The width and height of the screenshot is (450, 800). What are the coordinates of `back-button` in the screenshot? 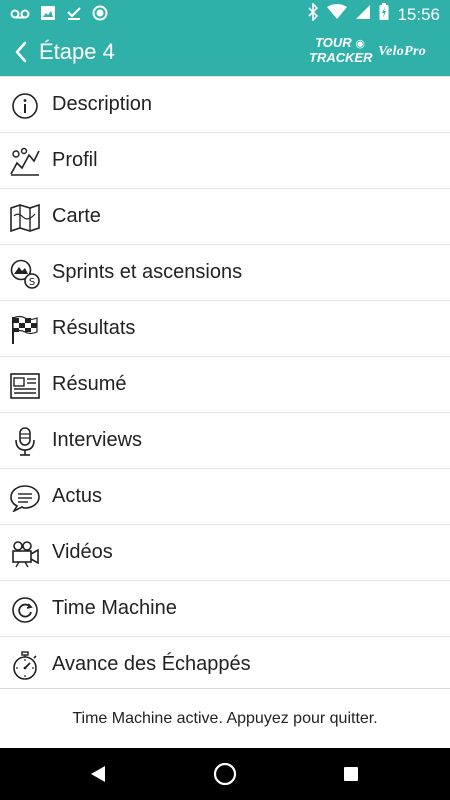 It's located at (21, 52).